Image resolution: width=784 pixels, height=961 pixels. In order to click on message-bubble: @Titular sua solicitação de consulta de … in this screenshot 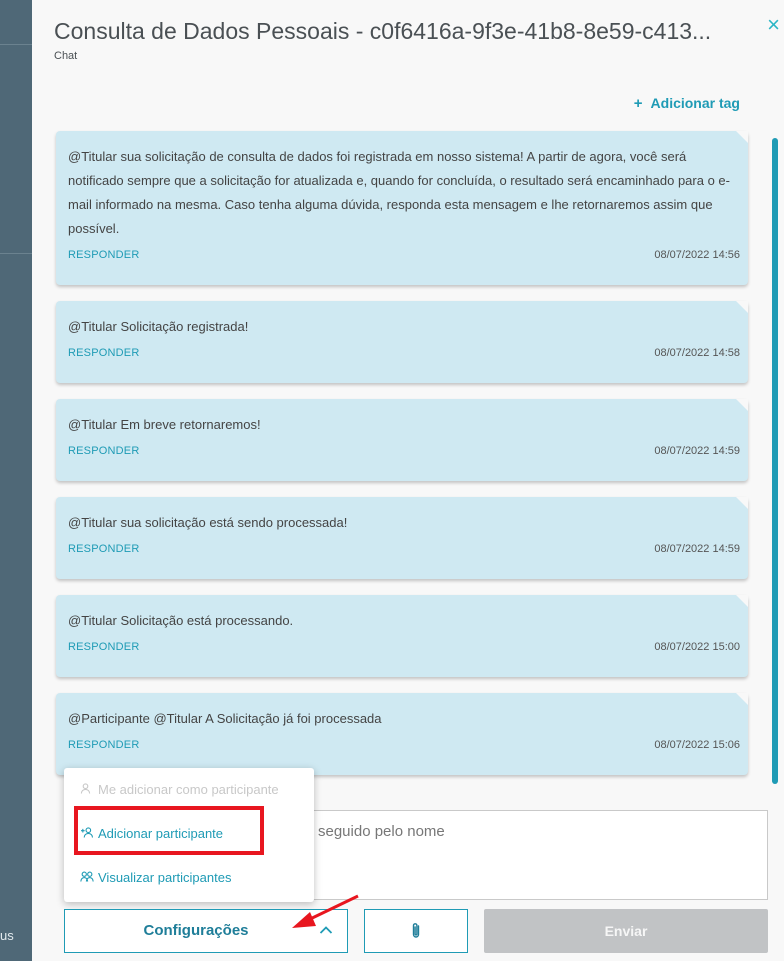, I will do `click(402, 208)`.